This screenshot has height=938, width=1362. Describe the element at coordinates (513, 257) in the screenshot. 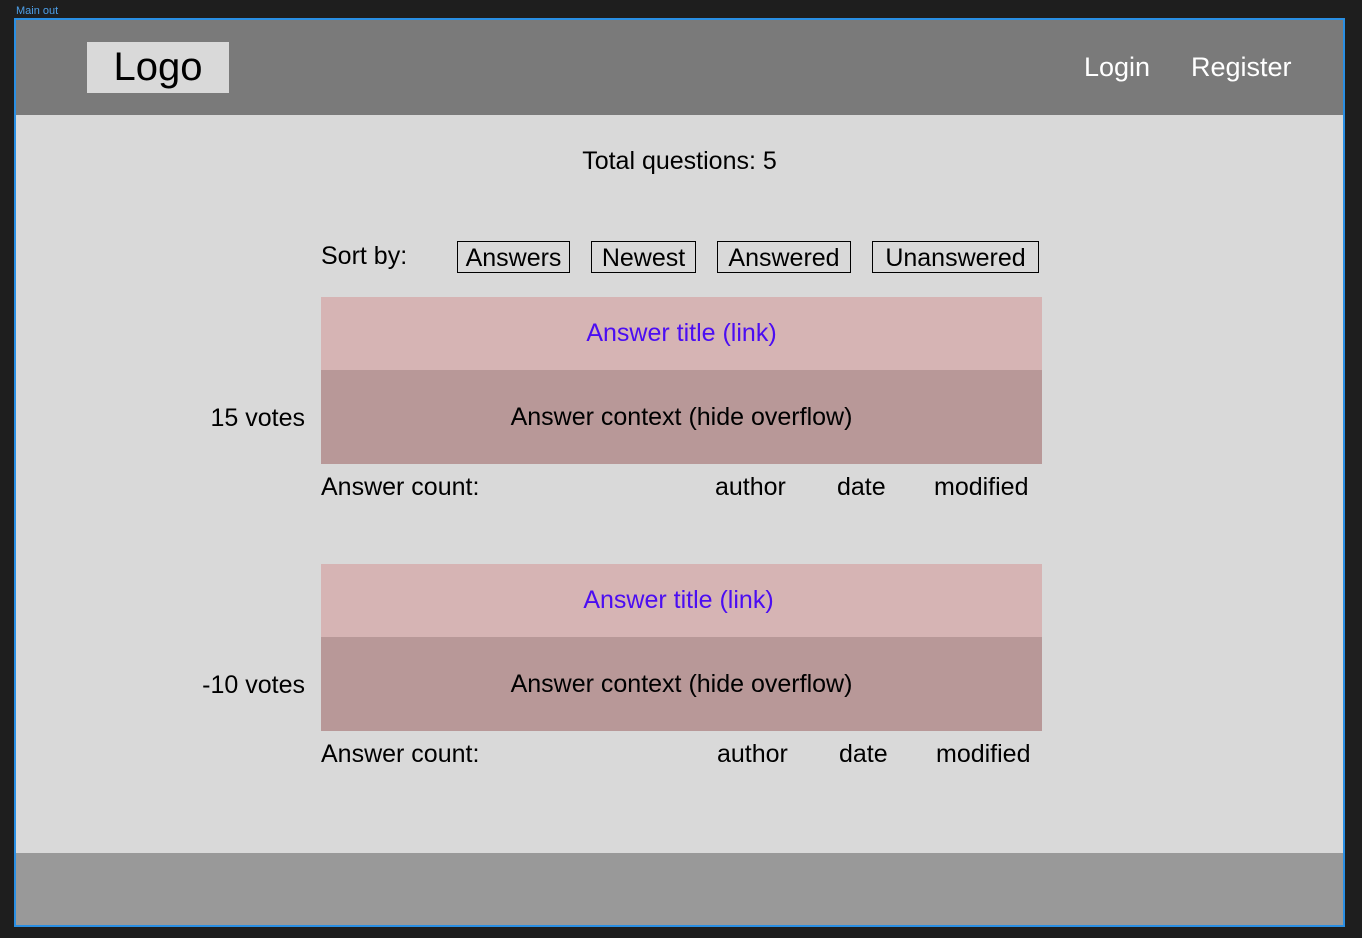

I see `sort-answers-button: Answers` at that location.